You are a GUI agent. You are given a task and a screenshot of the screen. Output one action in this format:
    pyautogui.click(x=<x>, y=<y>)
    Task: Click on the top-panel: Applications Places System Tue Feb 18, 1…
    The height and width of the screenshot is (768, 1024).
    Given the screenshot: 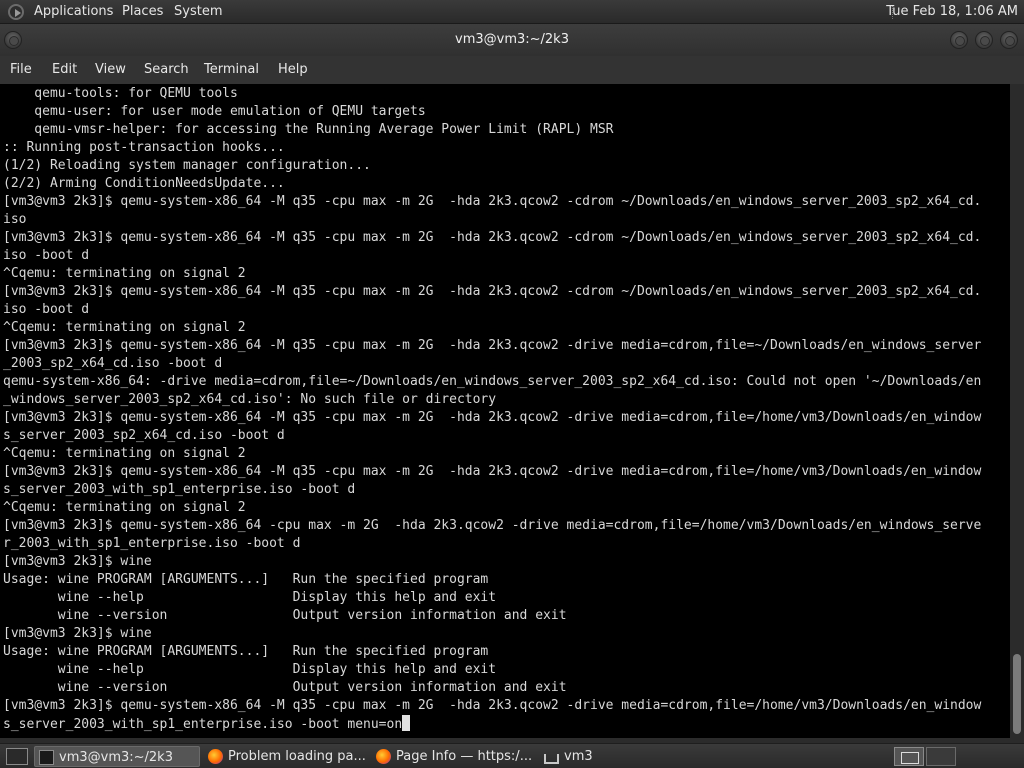 What is the action you would take?
    pyautogui.click(x=512, y=12)
    